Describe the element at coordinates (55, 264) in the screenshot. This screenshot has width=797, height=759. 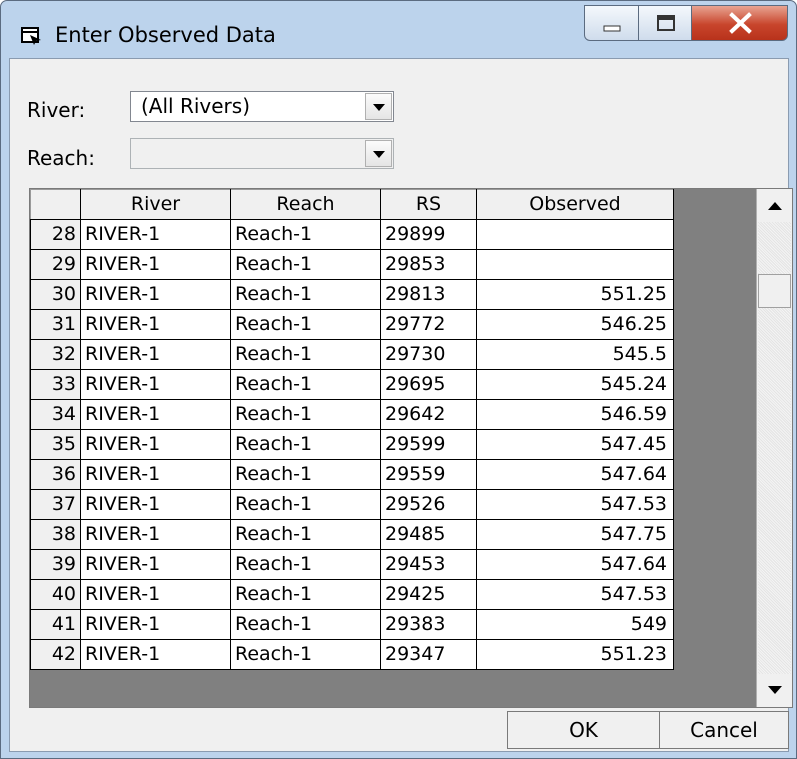
I see `row-number-cell: 29` at that location.